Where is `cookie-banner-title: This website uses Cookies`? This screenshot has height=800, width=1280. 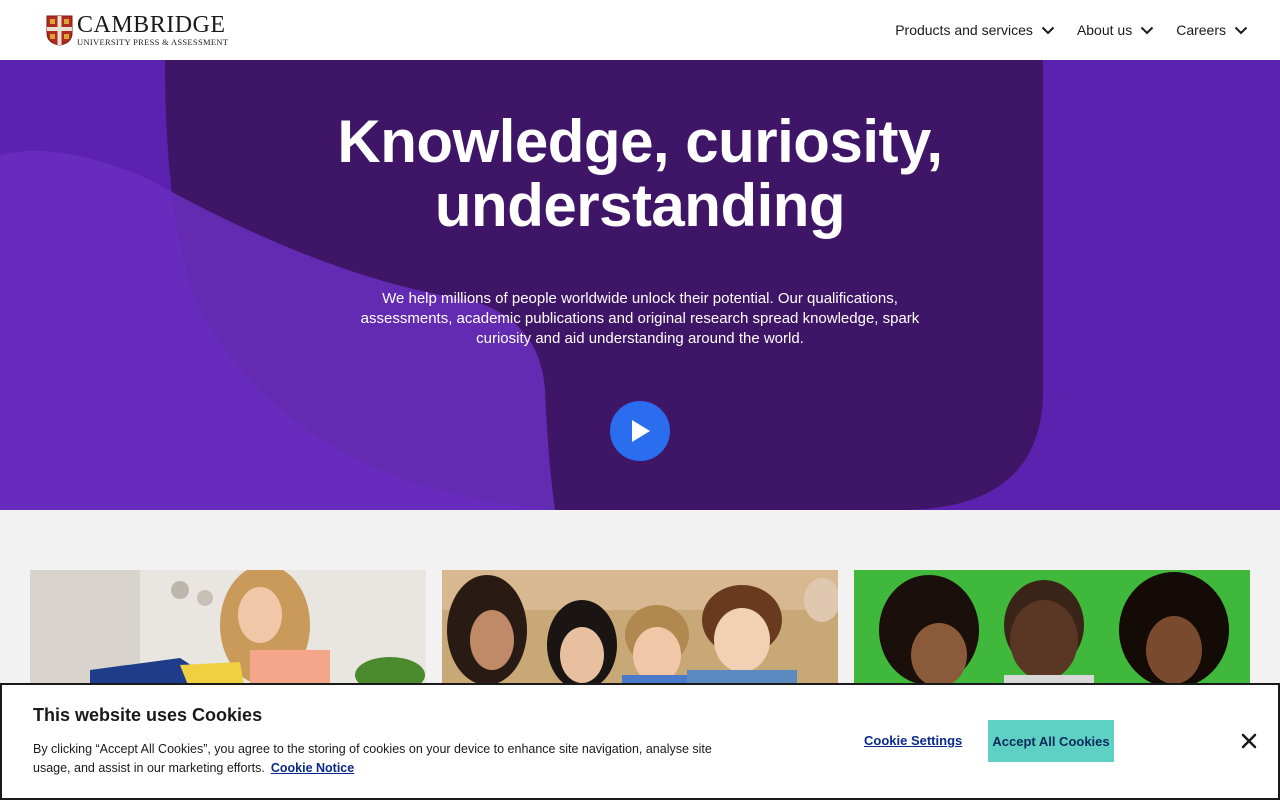
cookie-banner-title: This website uses Cookies is located at coordinates (148, 715).